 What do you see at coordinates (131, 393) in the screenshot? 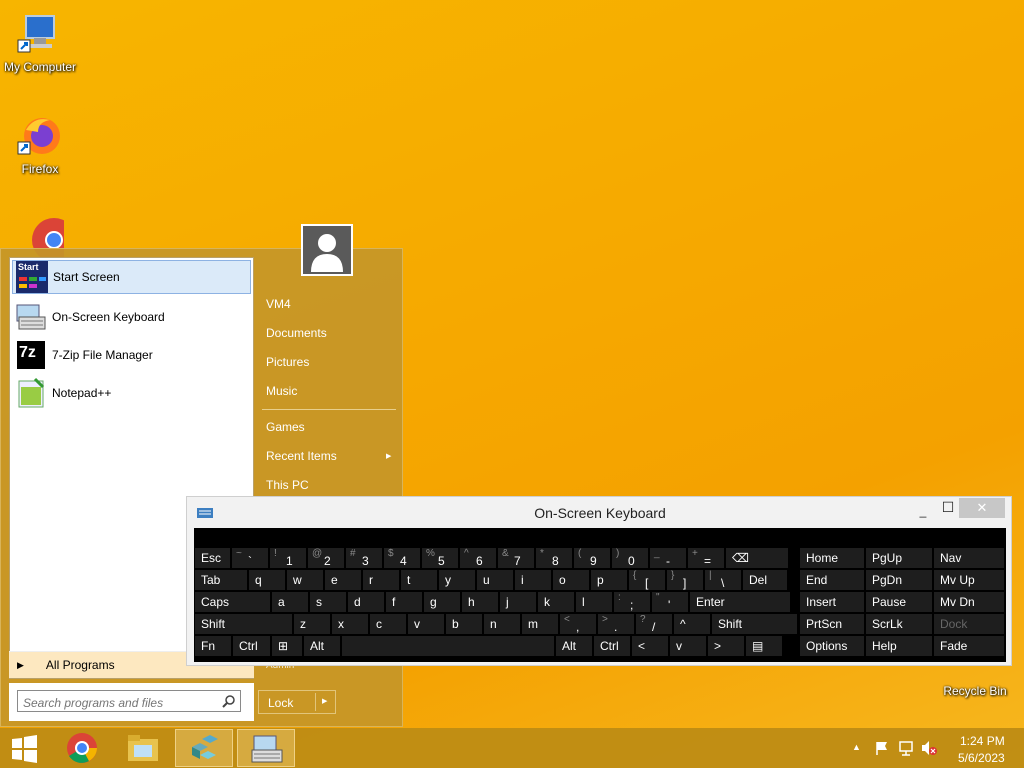
I see `program-notepadpp: Notepad++` at bounding box center [131, 393].